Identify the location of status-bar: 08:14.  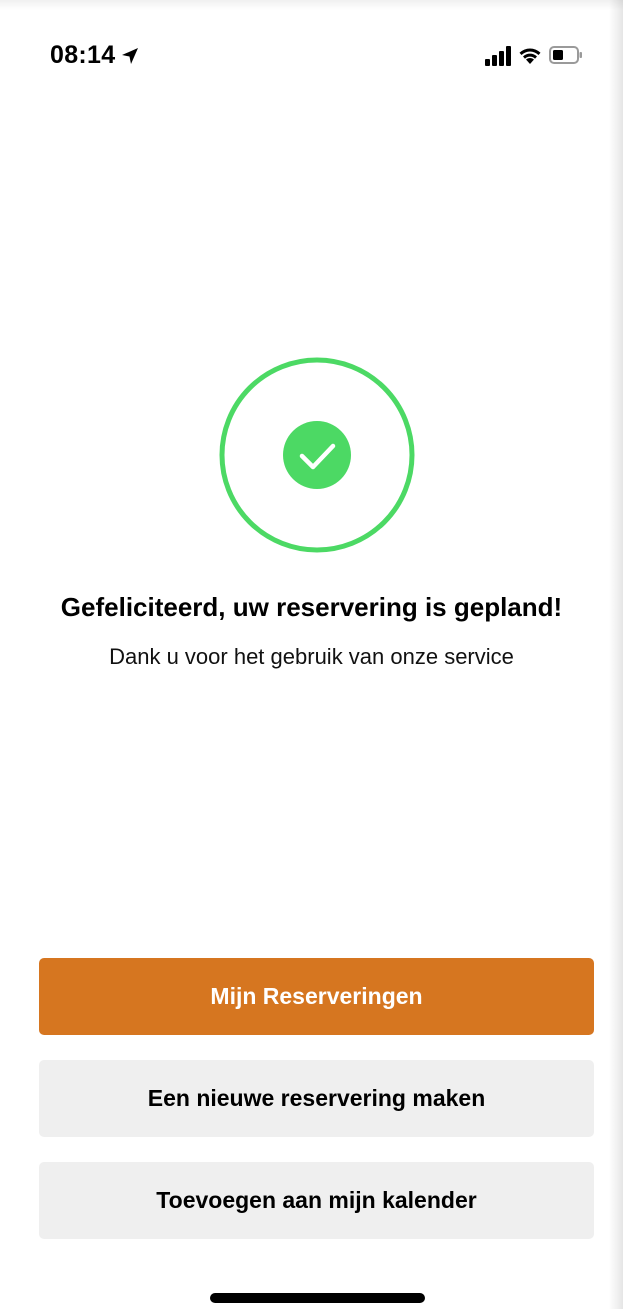
(322, 55).